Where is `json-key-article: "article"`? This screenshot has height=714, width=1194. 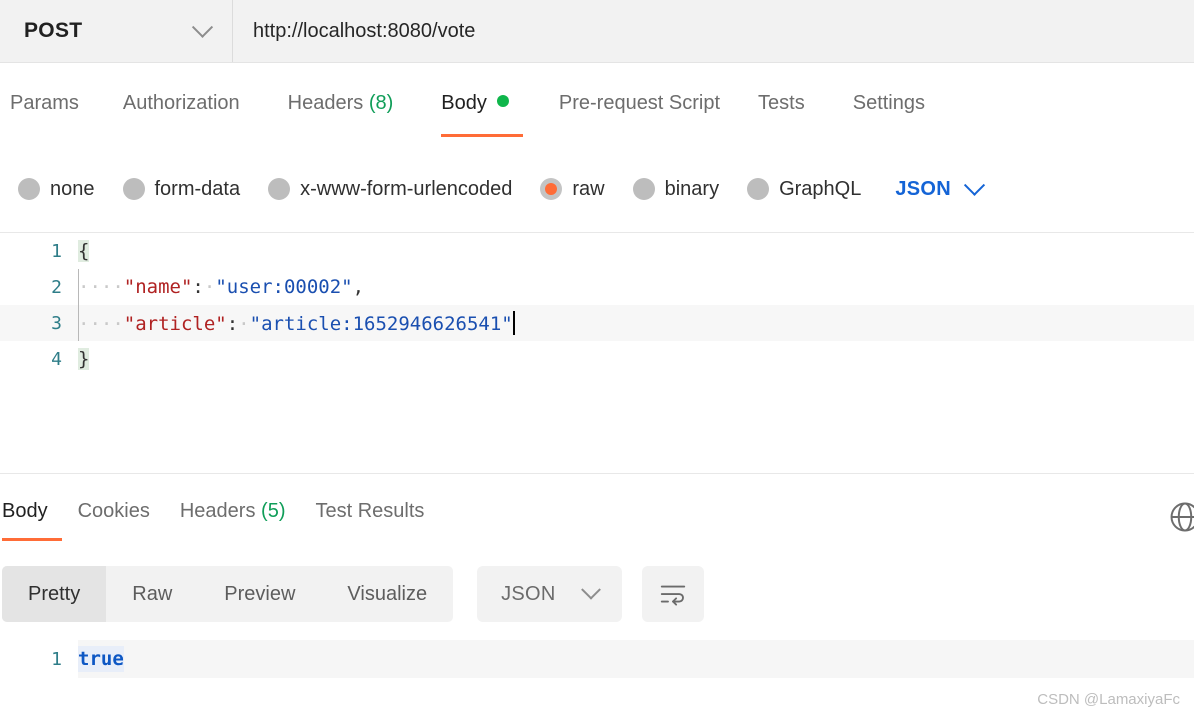
json-key-article: "article" is located at coordinates (175, 324).